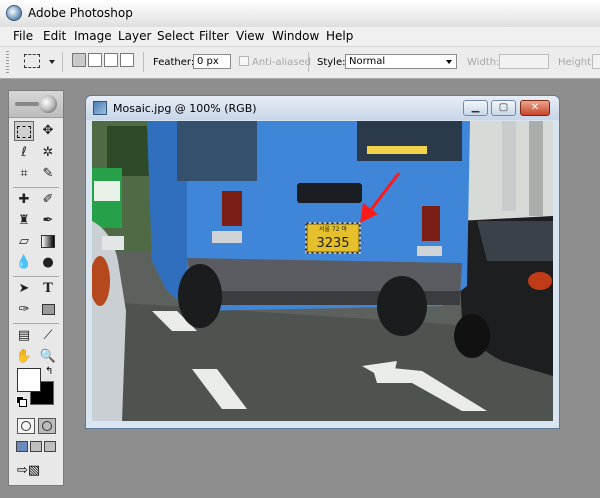 The width and height of the screenshot is (600, 498). I want to click on brush-tool-icon: ✐, so click(48, 200).